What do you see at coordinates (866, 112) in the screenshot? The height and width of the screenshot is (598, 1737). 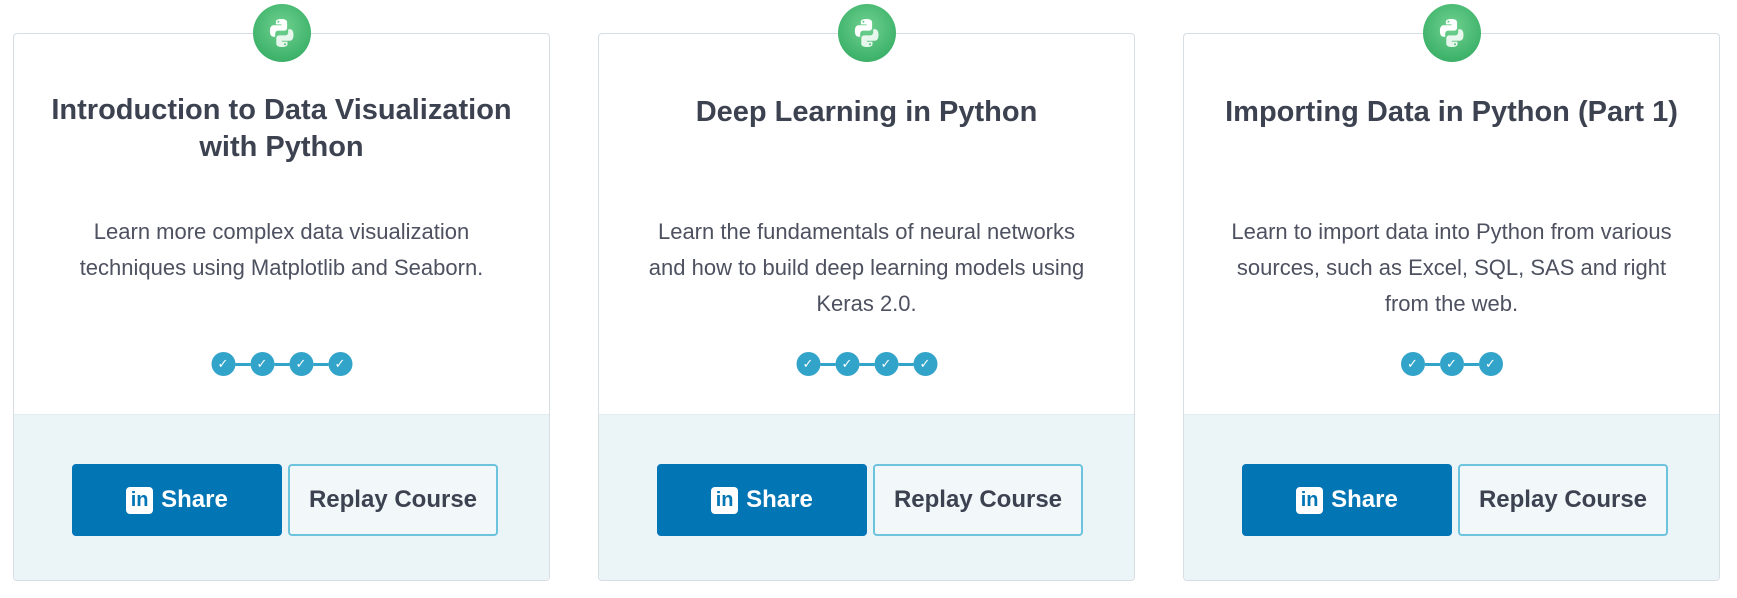 I see `course-title: Deep Learning in Python` at bounding box center [866, 112].